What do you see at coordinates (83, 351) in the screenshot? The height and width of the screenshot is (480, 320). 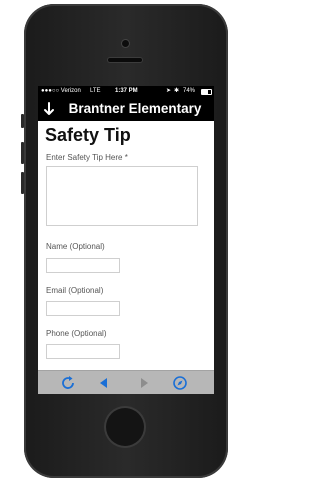 I see `phone-input` at bounding box center [83, 351].